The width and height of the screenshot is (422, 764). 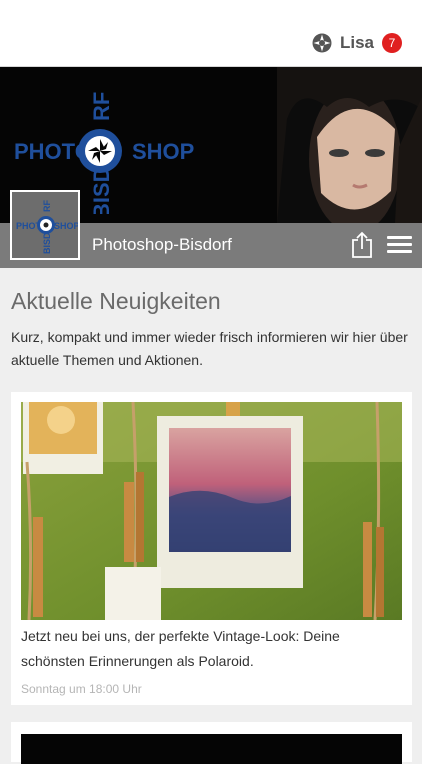 I want to click on page-avatar: PHOTO SHOP RF BISD, so click(x=45, y=225).